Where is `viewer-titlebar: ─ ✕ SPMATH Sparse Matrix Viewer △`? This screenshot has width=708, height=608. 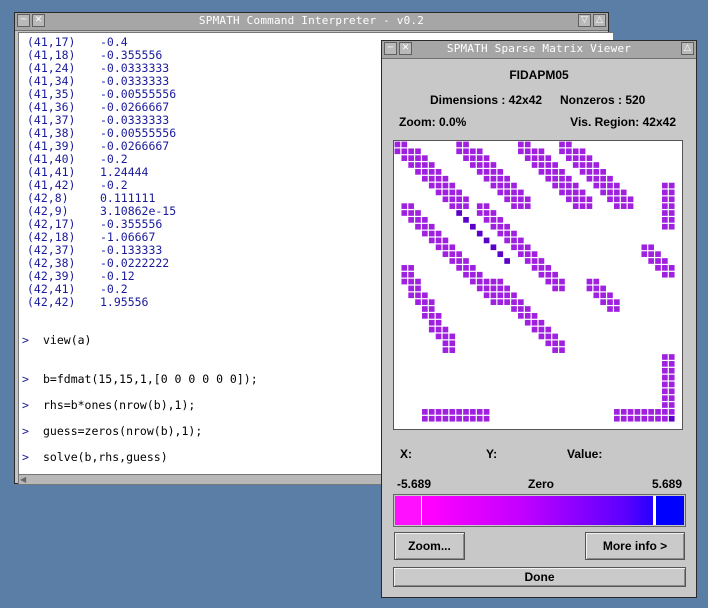 viewer-titlebar: ─ ✕ SPMATH Sparse Matrix Viewer △ is located at coordinates (539, 50).